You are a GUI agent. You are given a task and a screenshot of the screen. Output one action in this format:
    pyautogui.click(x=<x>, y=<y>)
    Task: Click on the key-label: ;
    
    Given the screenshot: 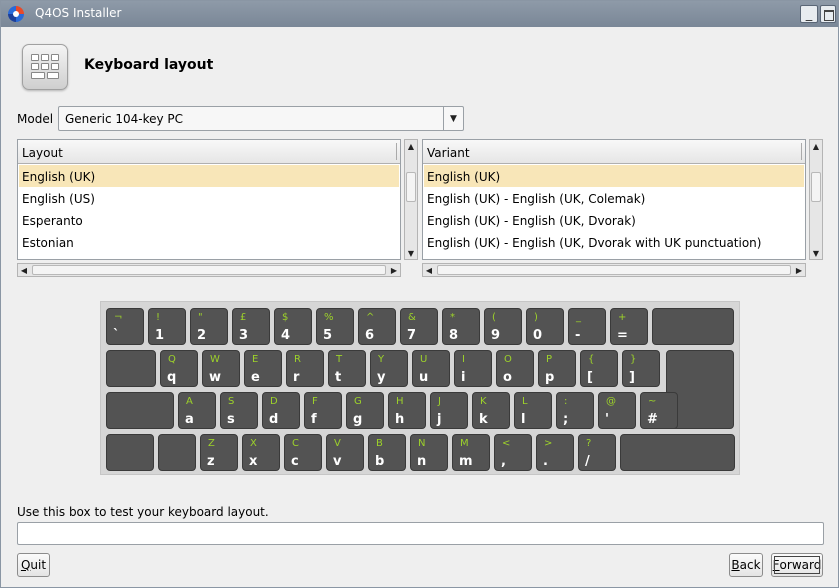 What is the action you would take?
    pyautogui.click(x=566, y=419)
    